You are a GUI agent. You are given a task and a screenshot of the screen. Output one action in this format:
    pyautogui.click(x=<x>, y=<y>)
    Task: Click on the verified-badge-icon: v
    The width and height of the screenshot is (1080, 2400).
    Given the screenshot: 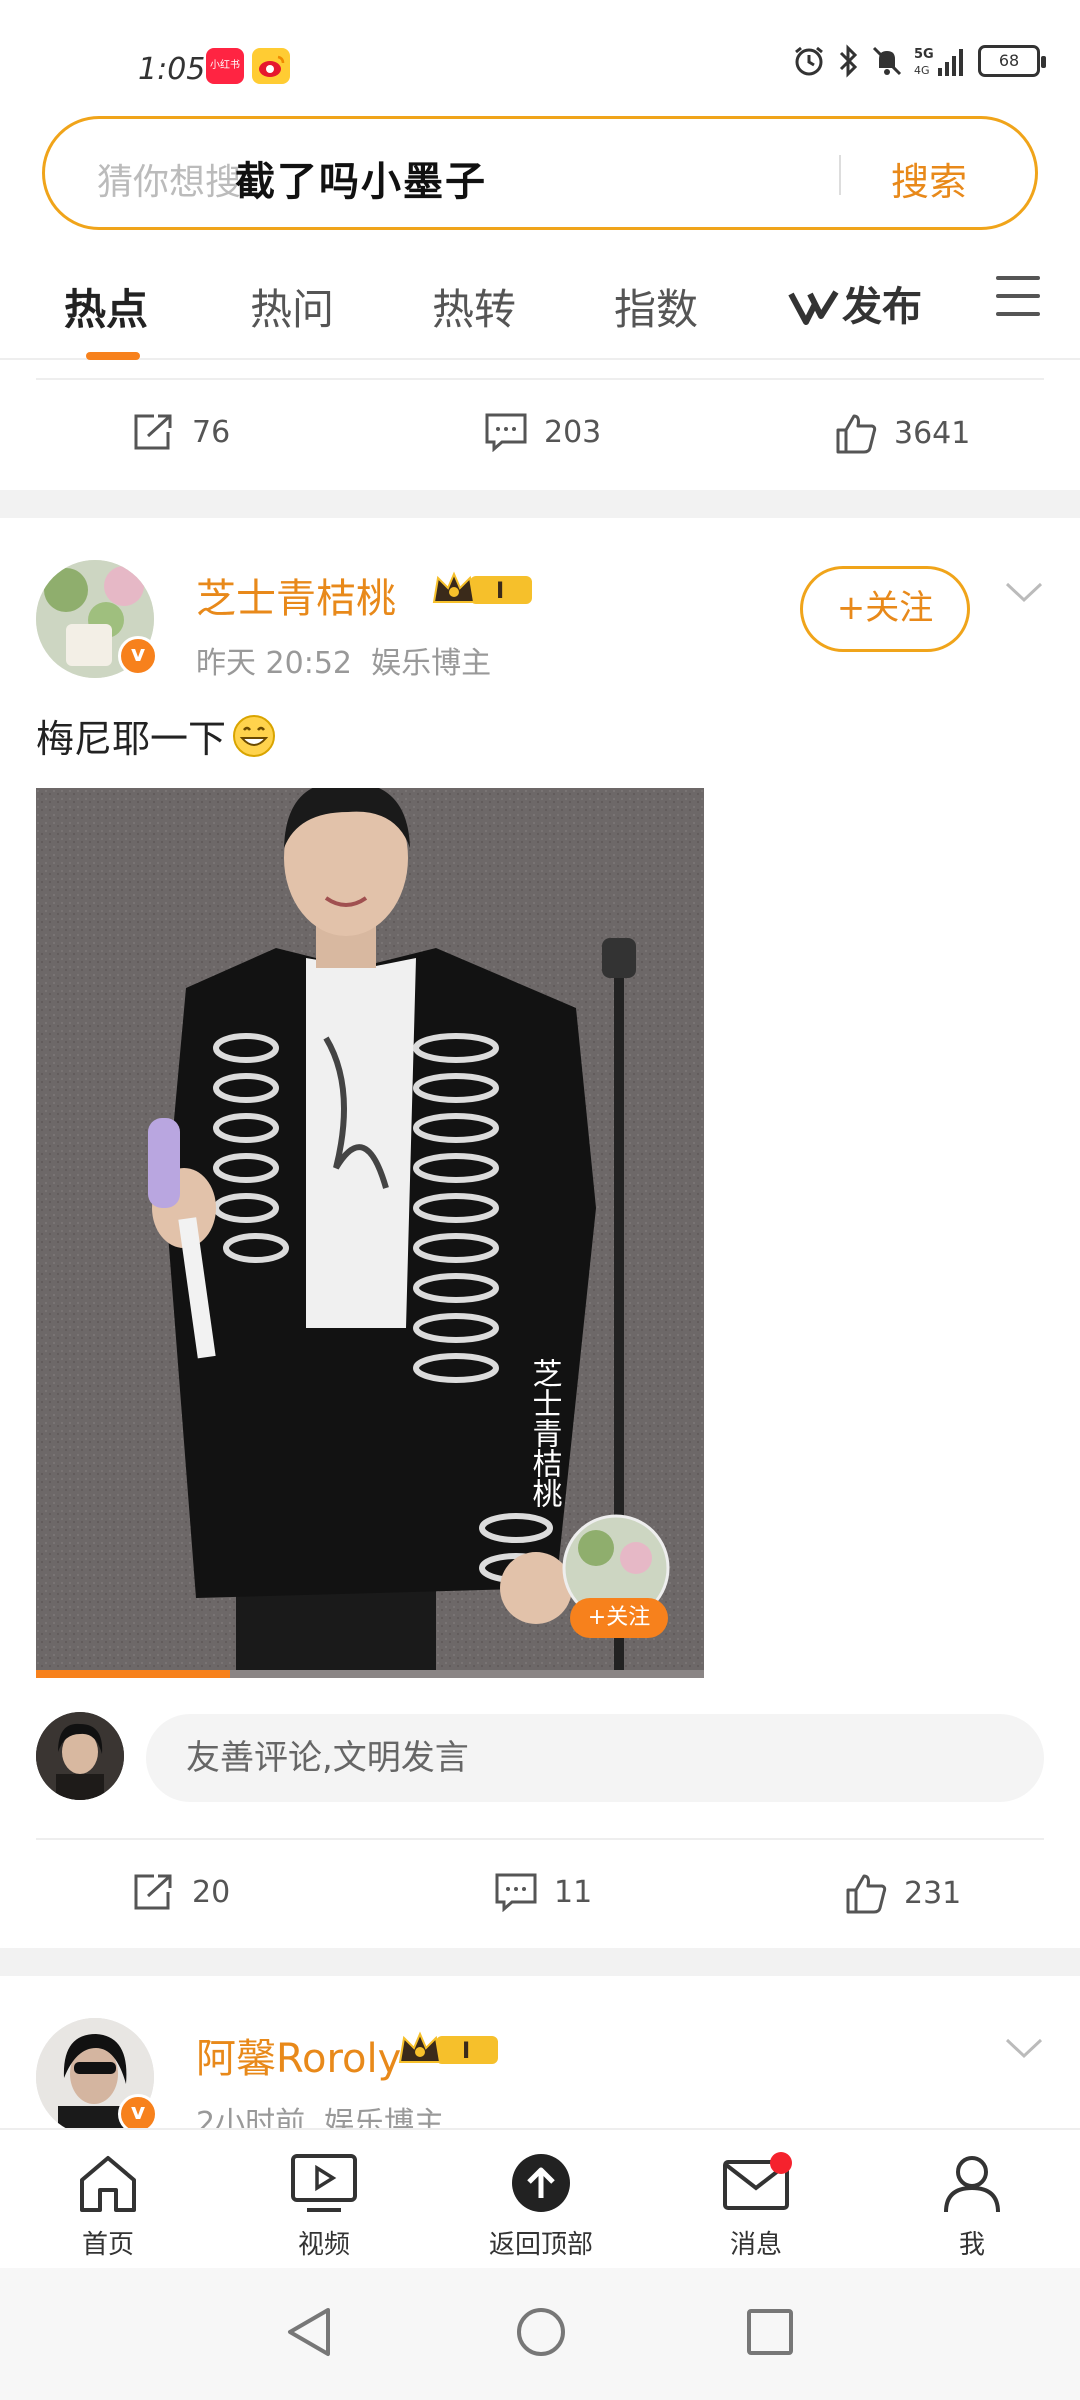 What is the action you would take?
    pyautogui.click(x=138, y=656)
    